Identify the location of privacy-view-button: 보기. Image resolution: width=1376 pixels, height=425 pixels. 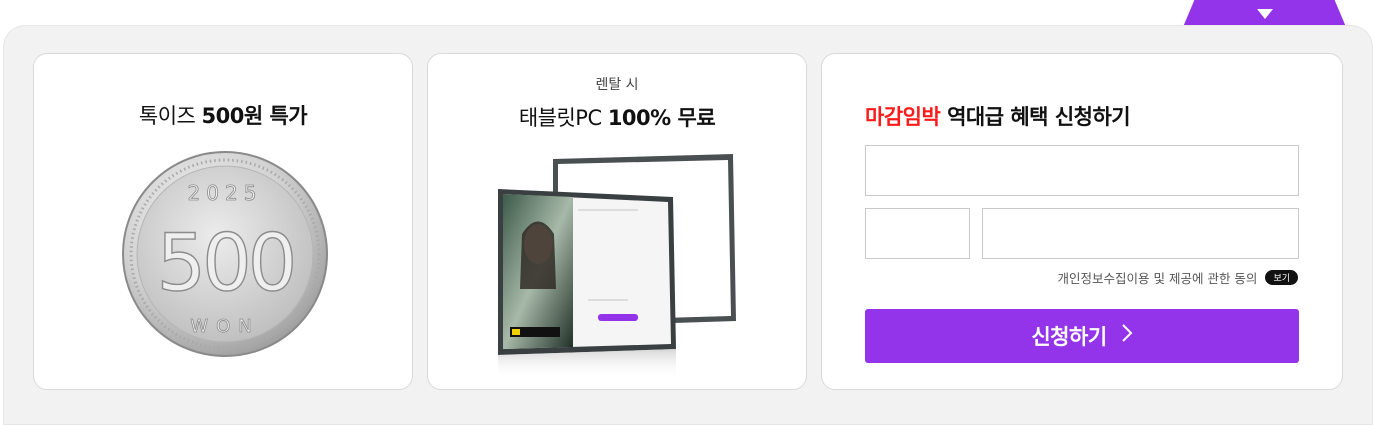
(1281, 277).